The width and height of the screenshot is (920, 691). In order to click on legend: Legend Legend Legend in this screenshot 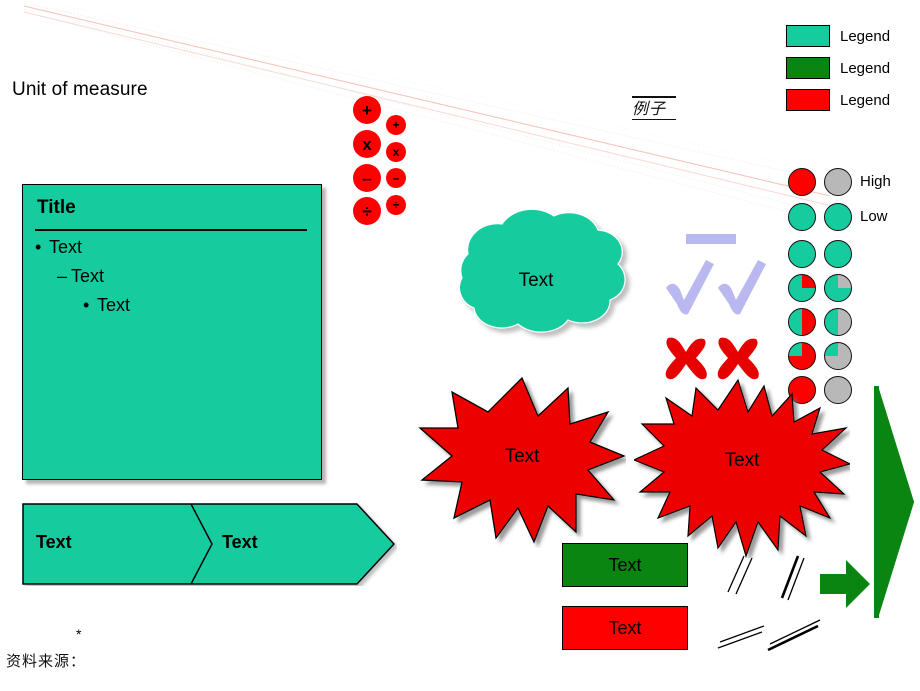, I will do `click(851, 72)`.